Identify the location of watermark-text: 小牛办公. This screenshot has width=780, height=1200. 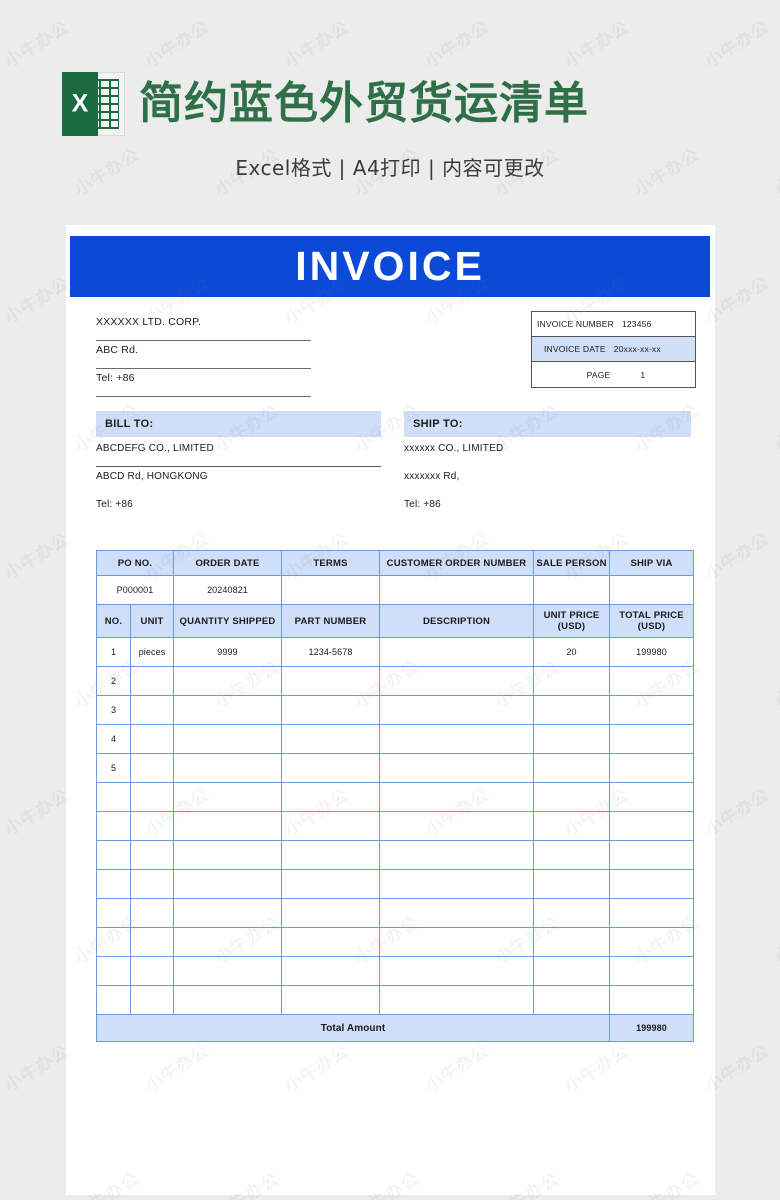
(1, 428).